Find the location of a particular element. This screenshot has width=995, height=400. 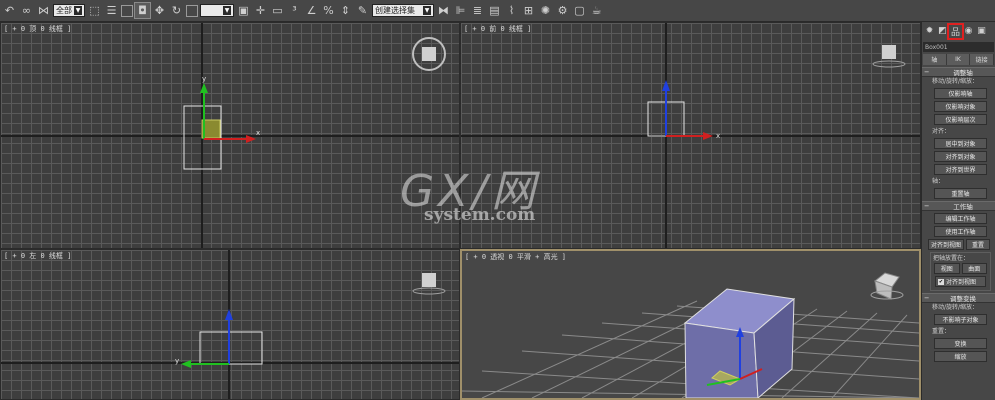

place-pivot-group: 把轴放置在： 视图 曲面 ✔ 对齐到视图 is located at coordinates (960, 271).